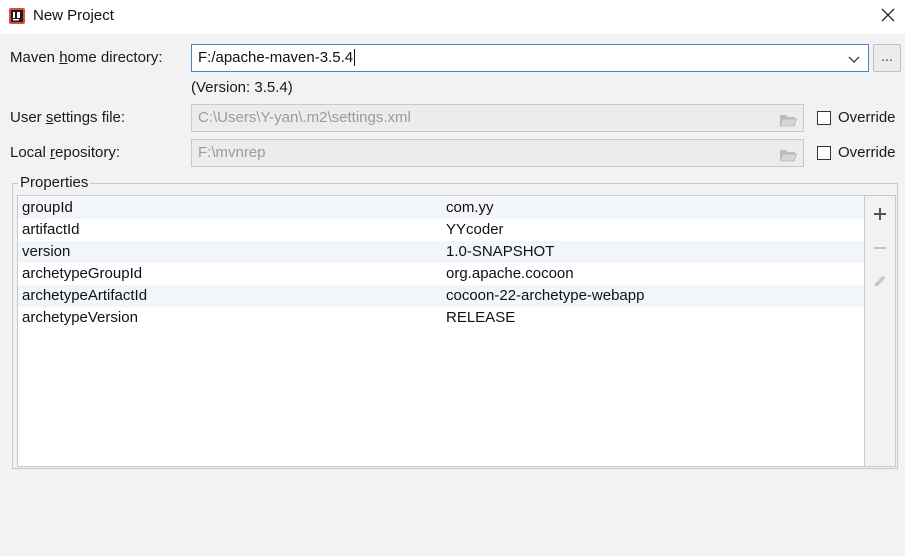 This screenshot has height=556, width=905. What do you see at coordinates (452, 17) in the screenshot?
I see `title-bar: New Project` at bounding box center [452, 17].